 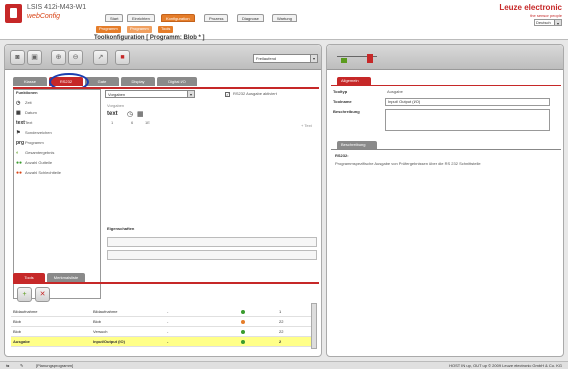 I want to click on tab-klasse: Klasse, so click(x=30, y=81).